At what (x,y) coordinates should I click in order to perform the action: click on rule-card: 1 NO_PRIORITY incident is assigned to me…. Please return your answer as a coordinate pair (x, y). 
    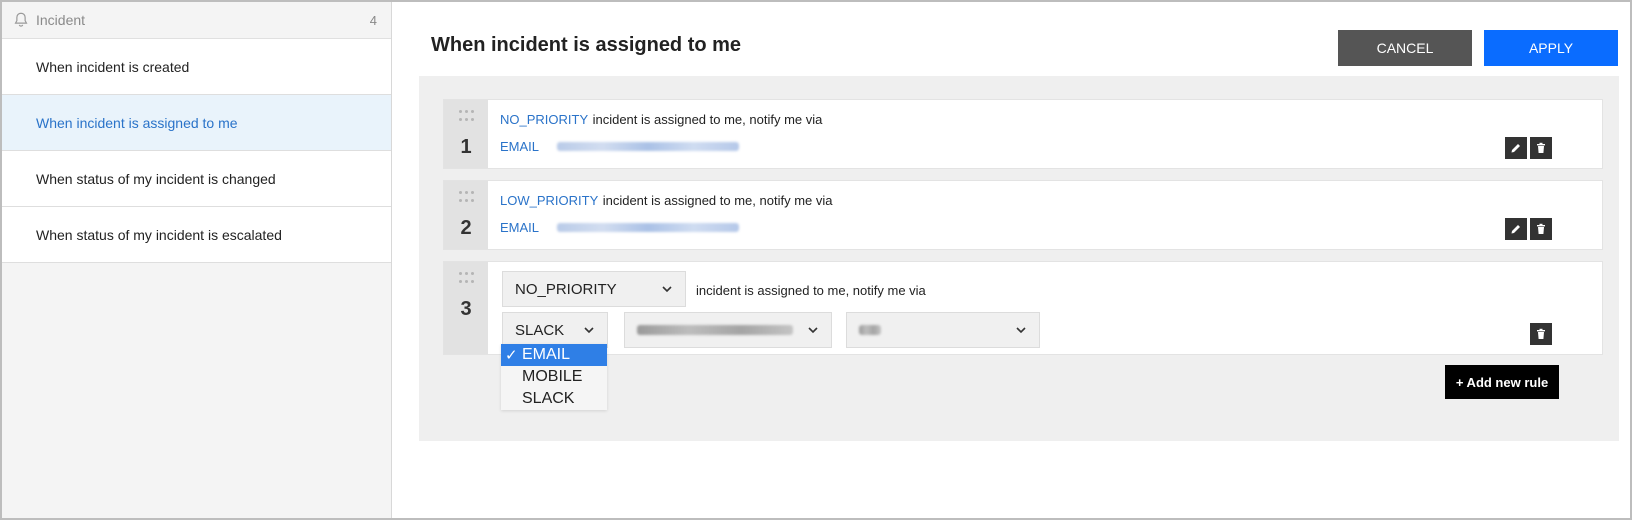
    Looking at the image, I should click on (1023, 134).